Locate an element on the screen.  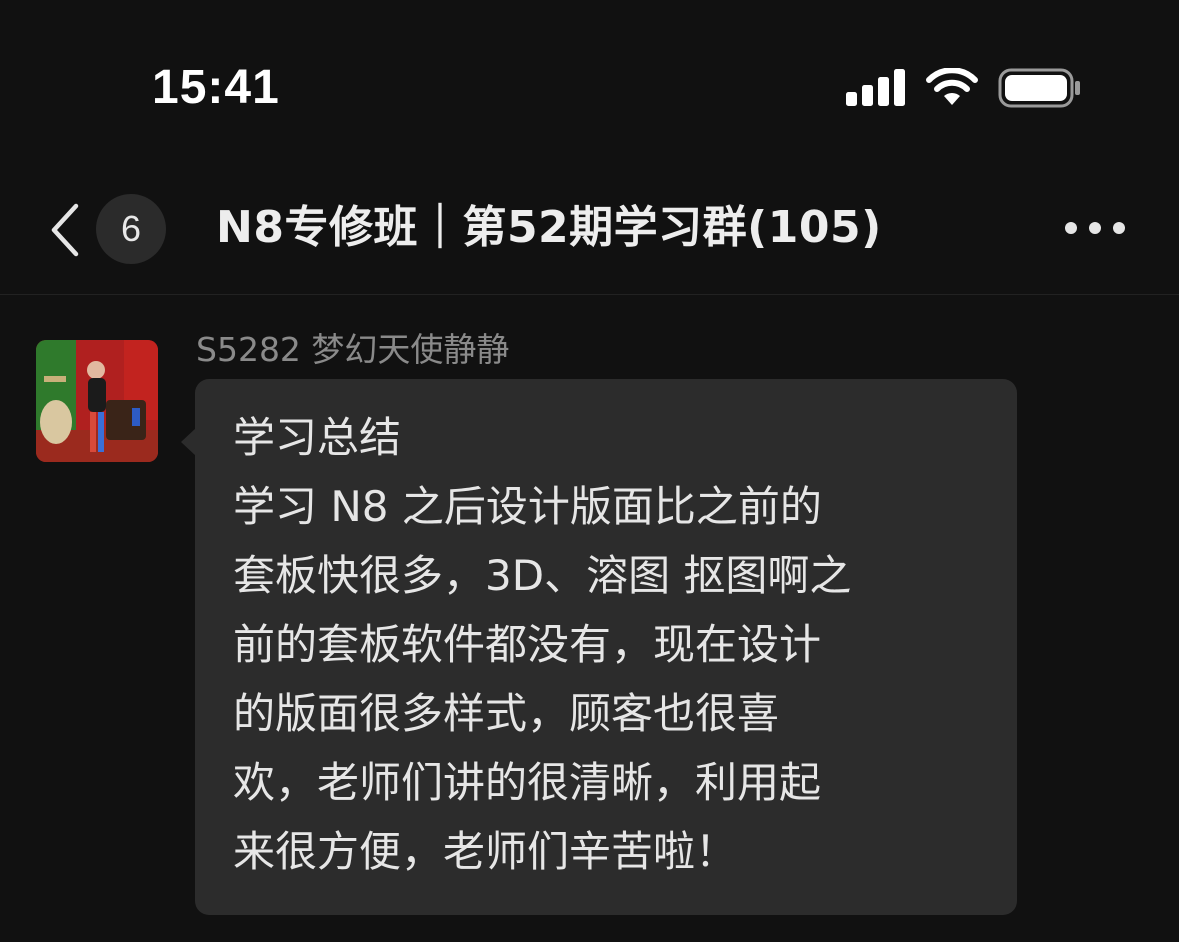
battery-icon is located at coordinates (1039, 88).